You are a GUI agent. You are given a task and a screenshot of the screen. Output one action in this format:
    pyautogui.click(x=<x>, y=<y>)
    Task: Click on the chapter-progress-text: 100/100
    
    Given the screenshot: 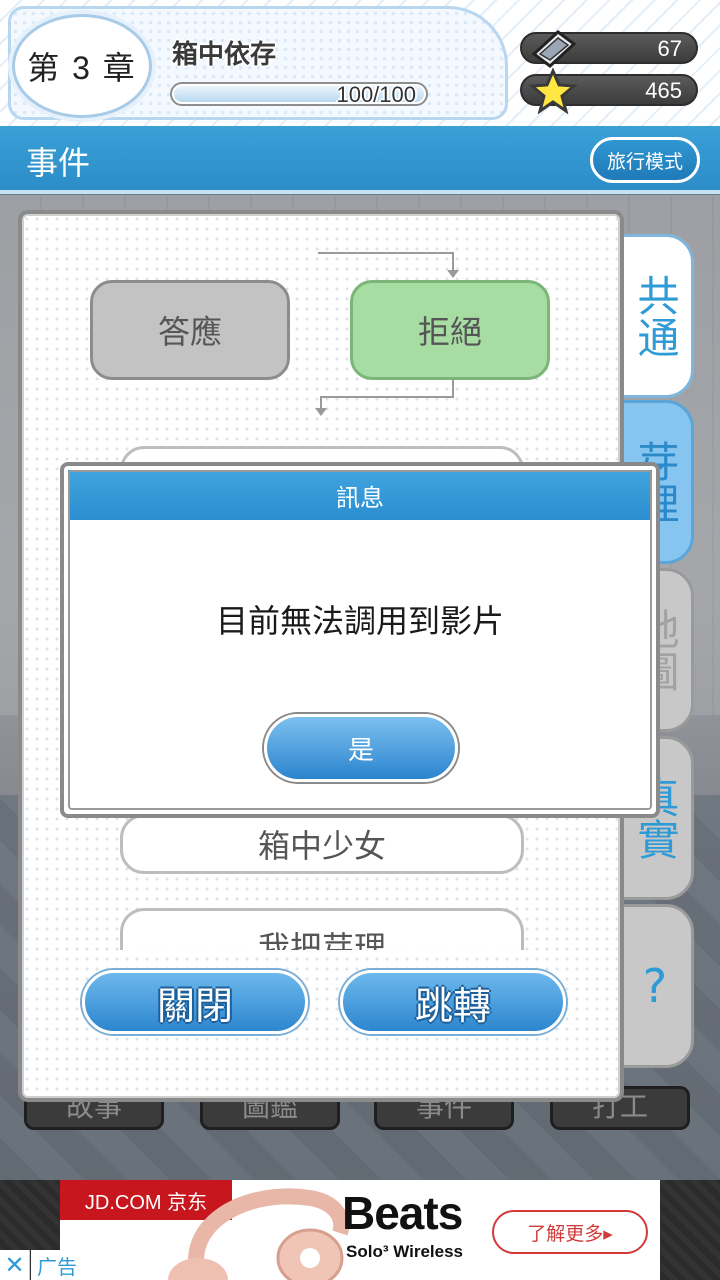 What is the action you would take?
    pyautogui.click(x=376, y=94)
    